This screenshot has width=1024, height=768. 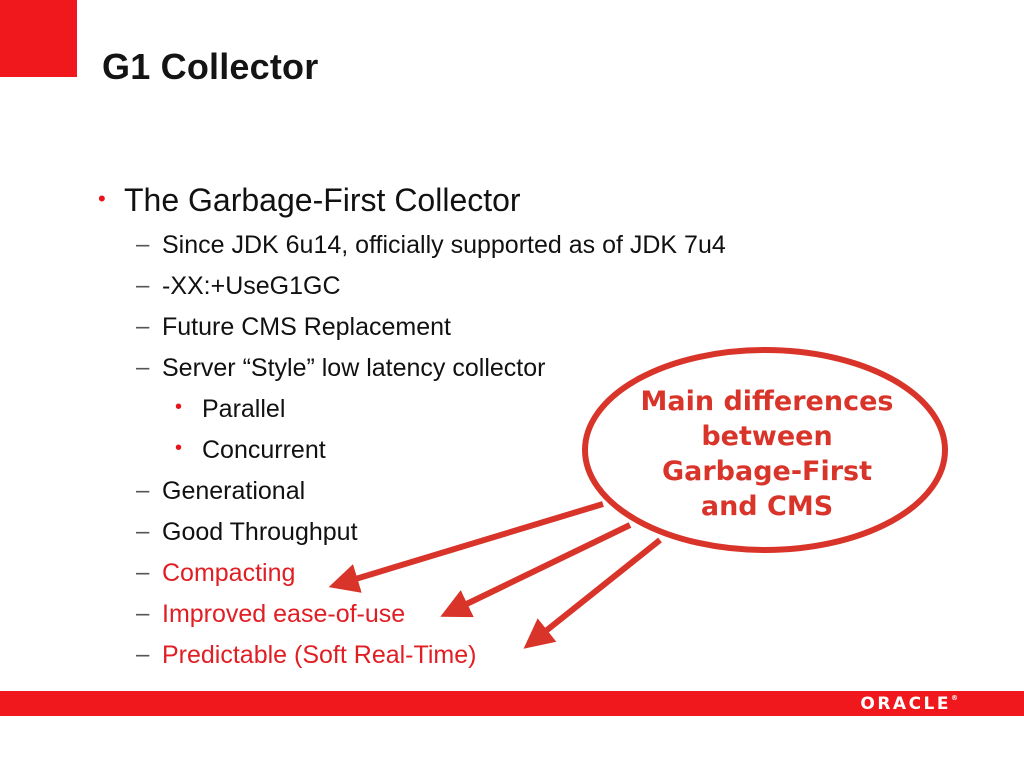 What do you see at coordinates (284, 614) in the screenshot?
I see `list-item-text: Improved ease-of-use` at bounding box center [284, 614].